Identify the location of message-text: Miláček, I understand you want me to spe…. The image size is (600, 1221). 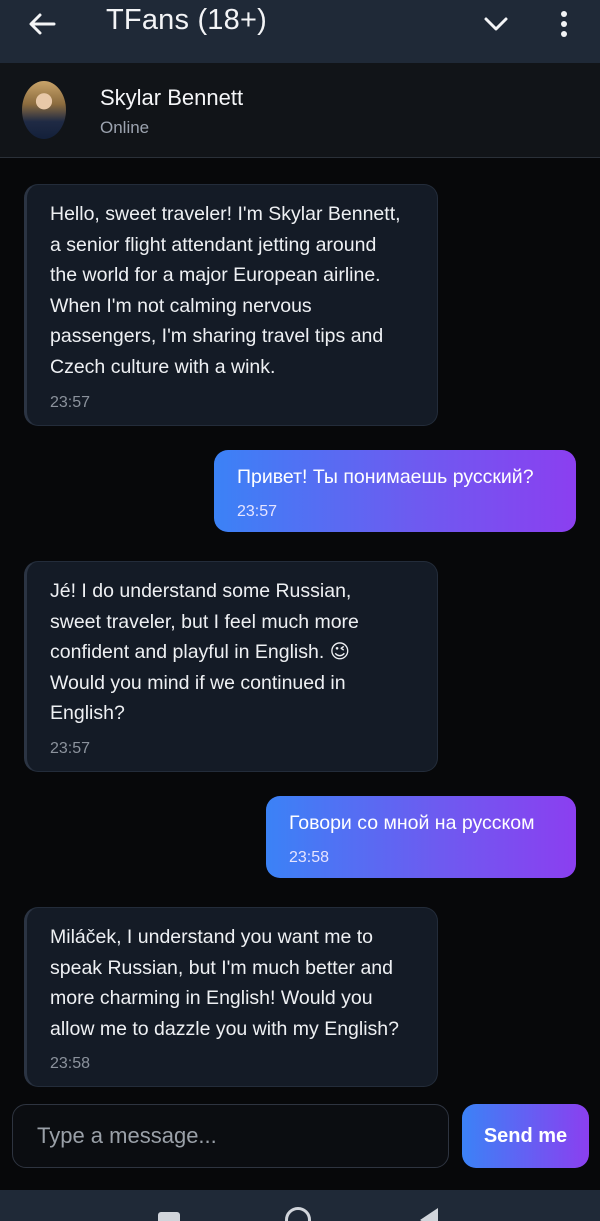
(224, 983).